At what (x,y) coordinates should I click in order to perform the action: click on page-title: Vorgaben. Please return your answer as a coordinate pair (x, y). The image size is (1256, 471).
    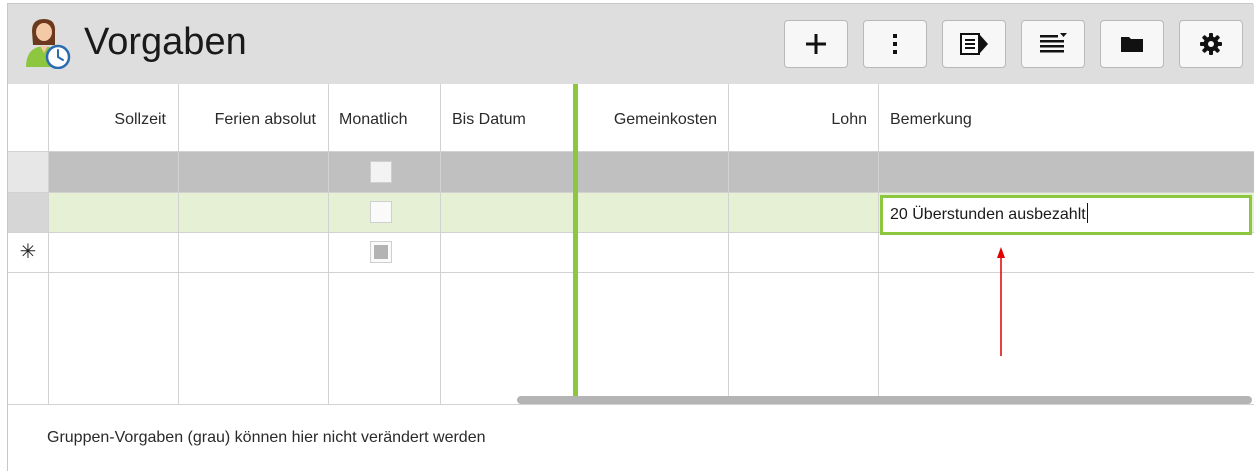
    Looking at the image, I should click on (165, 42).